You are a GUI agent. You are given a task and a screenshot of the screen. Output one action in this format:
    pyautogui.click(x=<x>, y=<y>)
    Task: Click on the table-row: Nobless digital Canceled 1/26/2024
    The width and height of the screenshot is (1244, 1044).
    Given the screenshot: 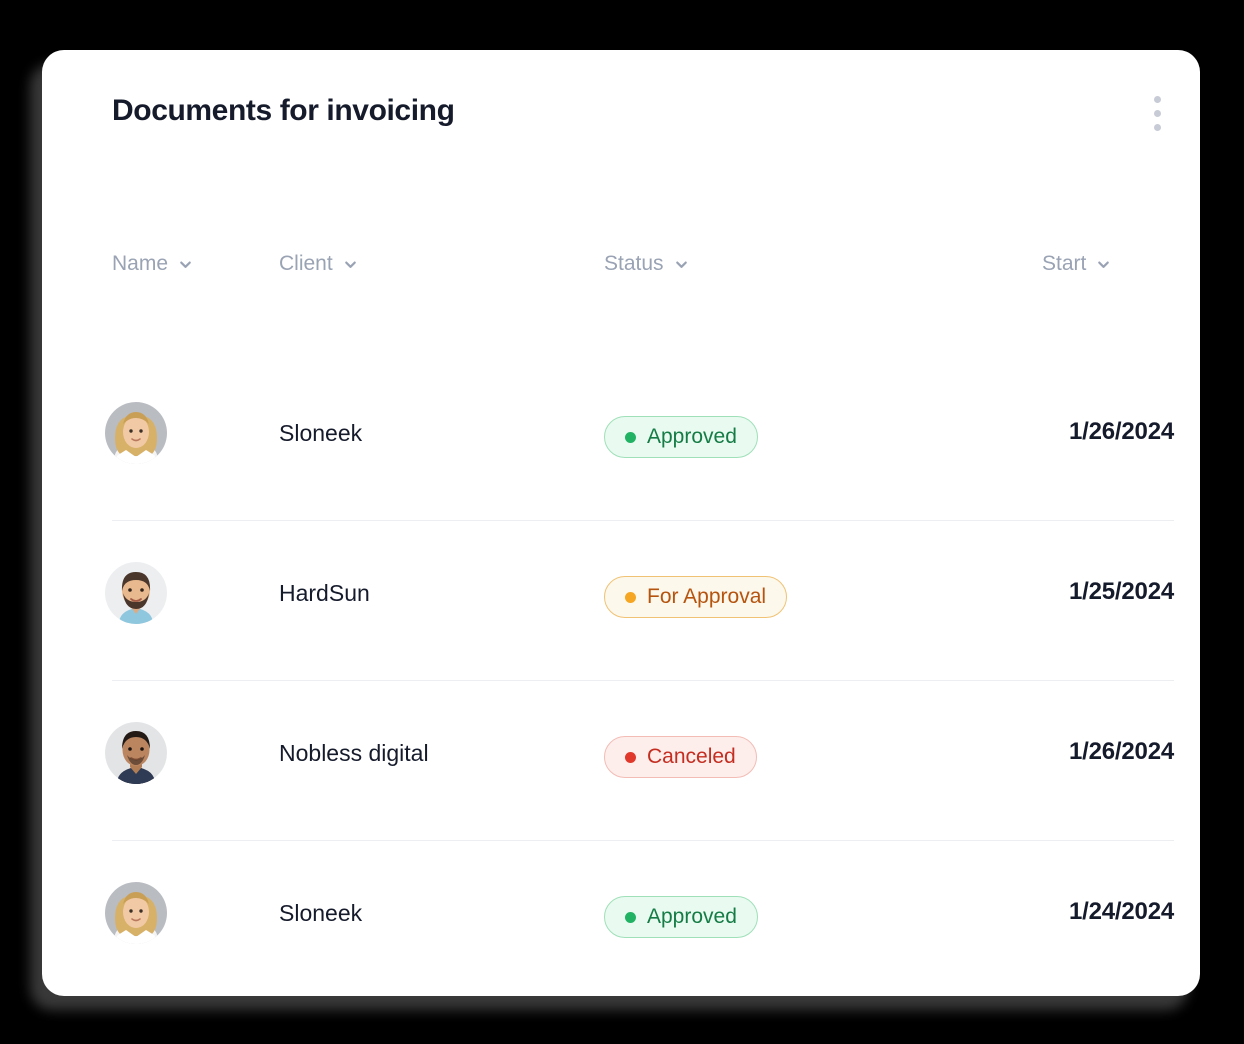 What is the action you would take?
    pyautogui.click(x=621, y=760)
    